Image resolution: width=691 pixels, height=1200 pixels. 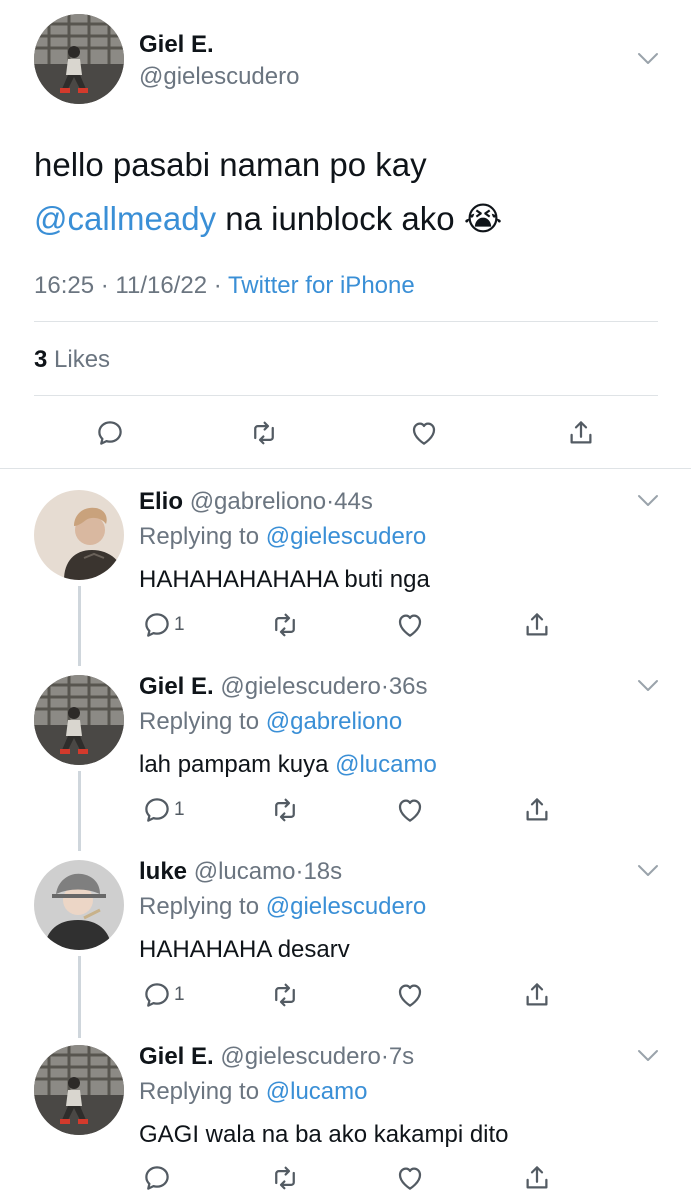 What do you see at coordinates (408, 686) in the screenshot?
I see `reply-age: 36s` at bounding box center [408, 686].